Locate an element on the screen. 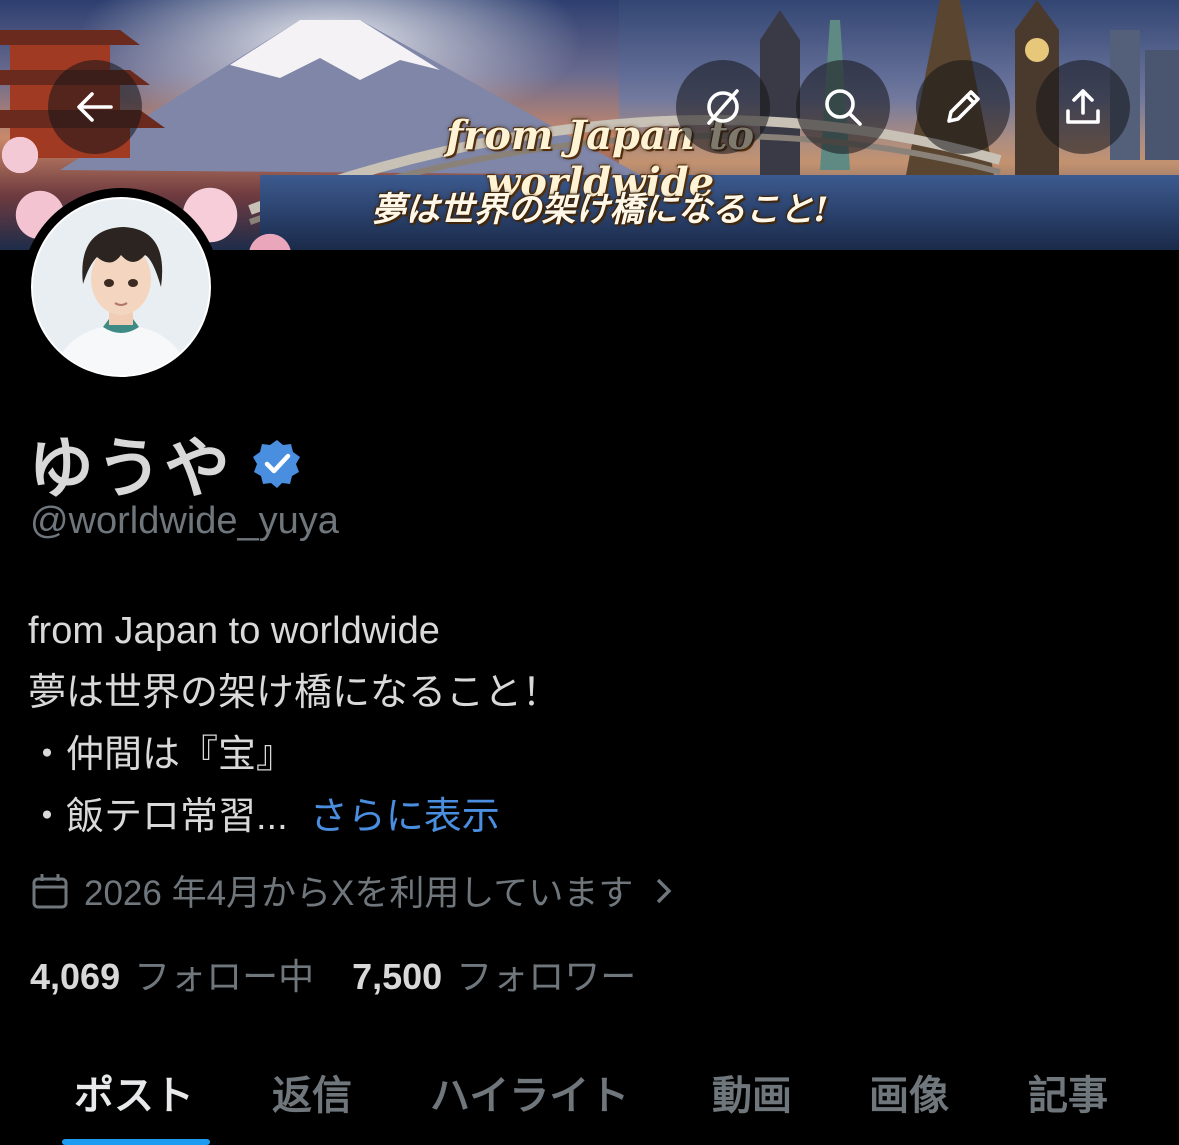 This screenshot has width=1179, height=1145. following-label: フォロー中 is located at coordinates (224, 976).